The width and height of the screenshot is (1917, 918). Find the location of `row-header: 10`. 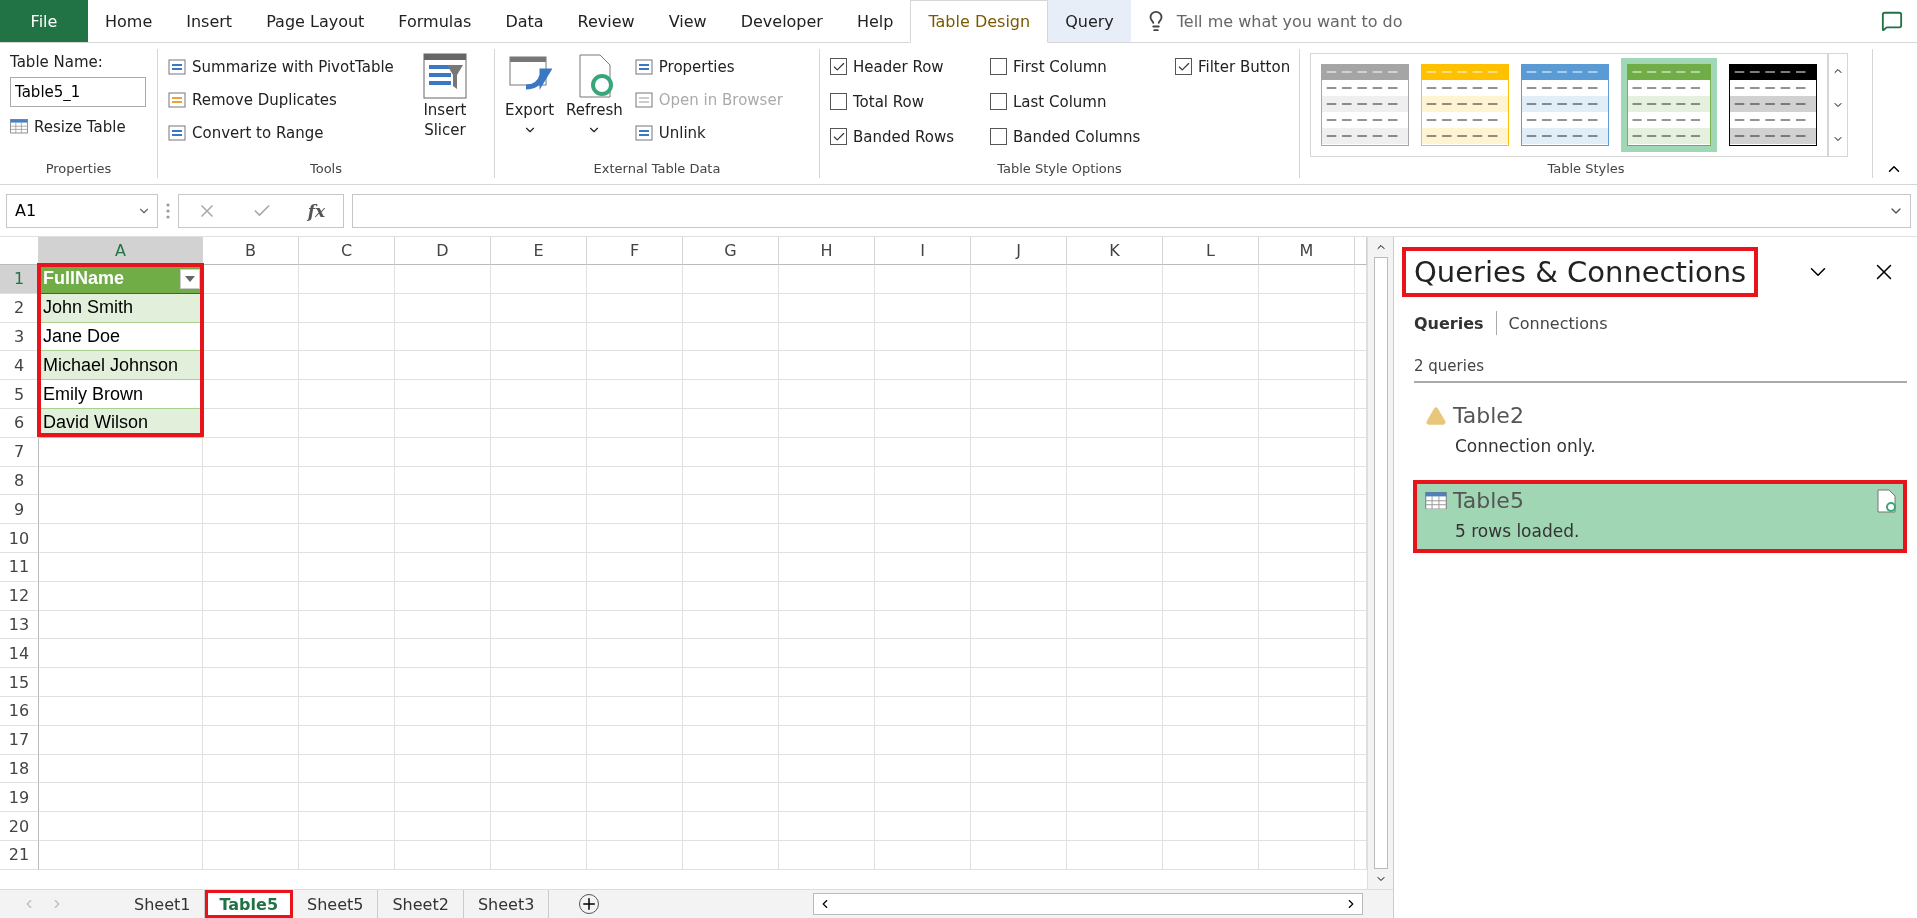

row-header: 10 is located at coordinates (19, 538).